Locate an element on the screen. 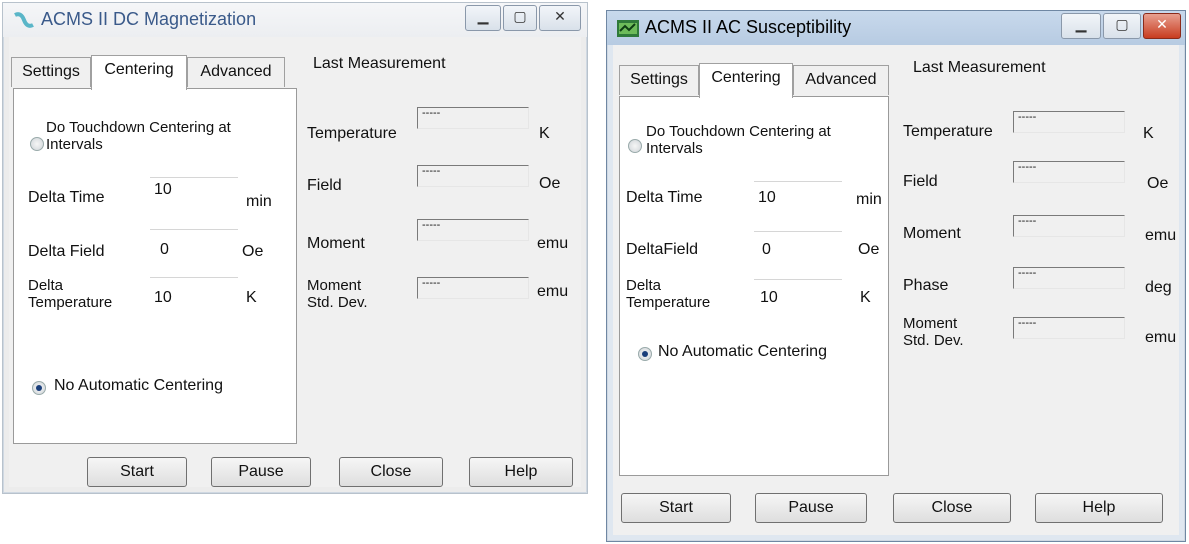  tab-label: Advanced is located at coordinates (841, 79).